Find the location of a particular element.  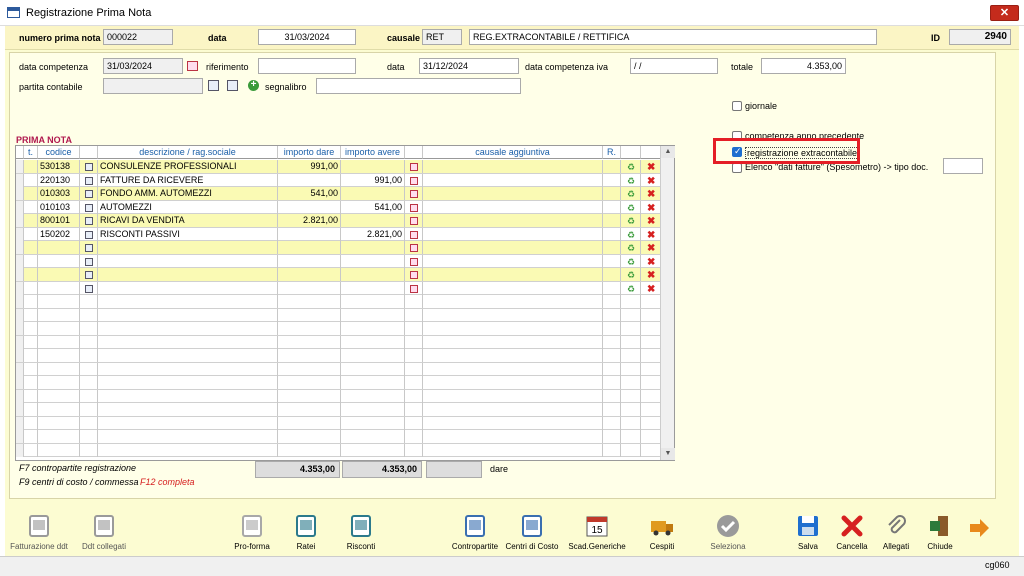

table-row: 800101 RICAVI DA VENDITA 2.821,00 ♻ ✖ is located at coordinates (338, 221).